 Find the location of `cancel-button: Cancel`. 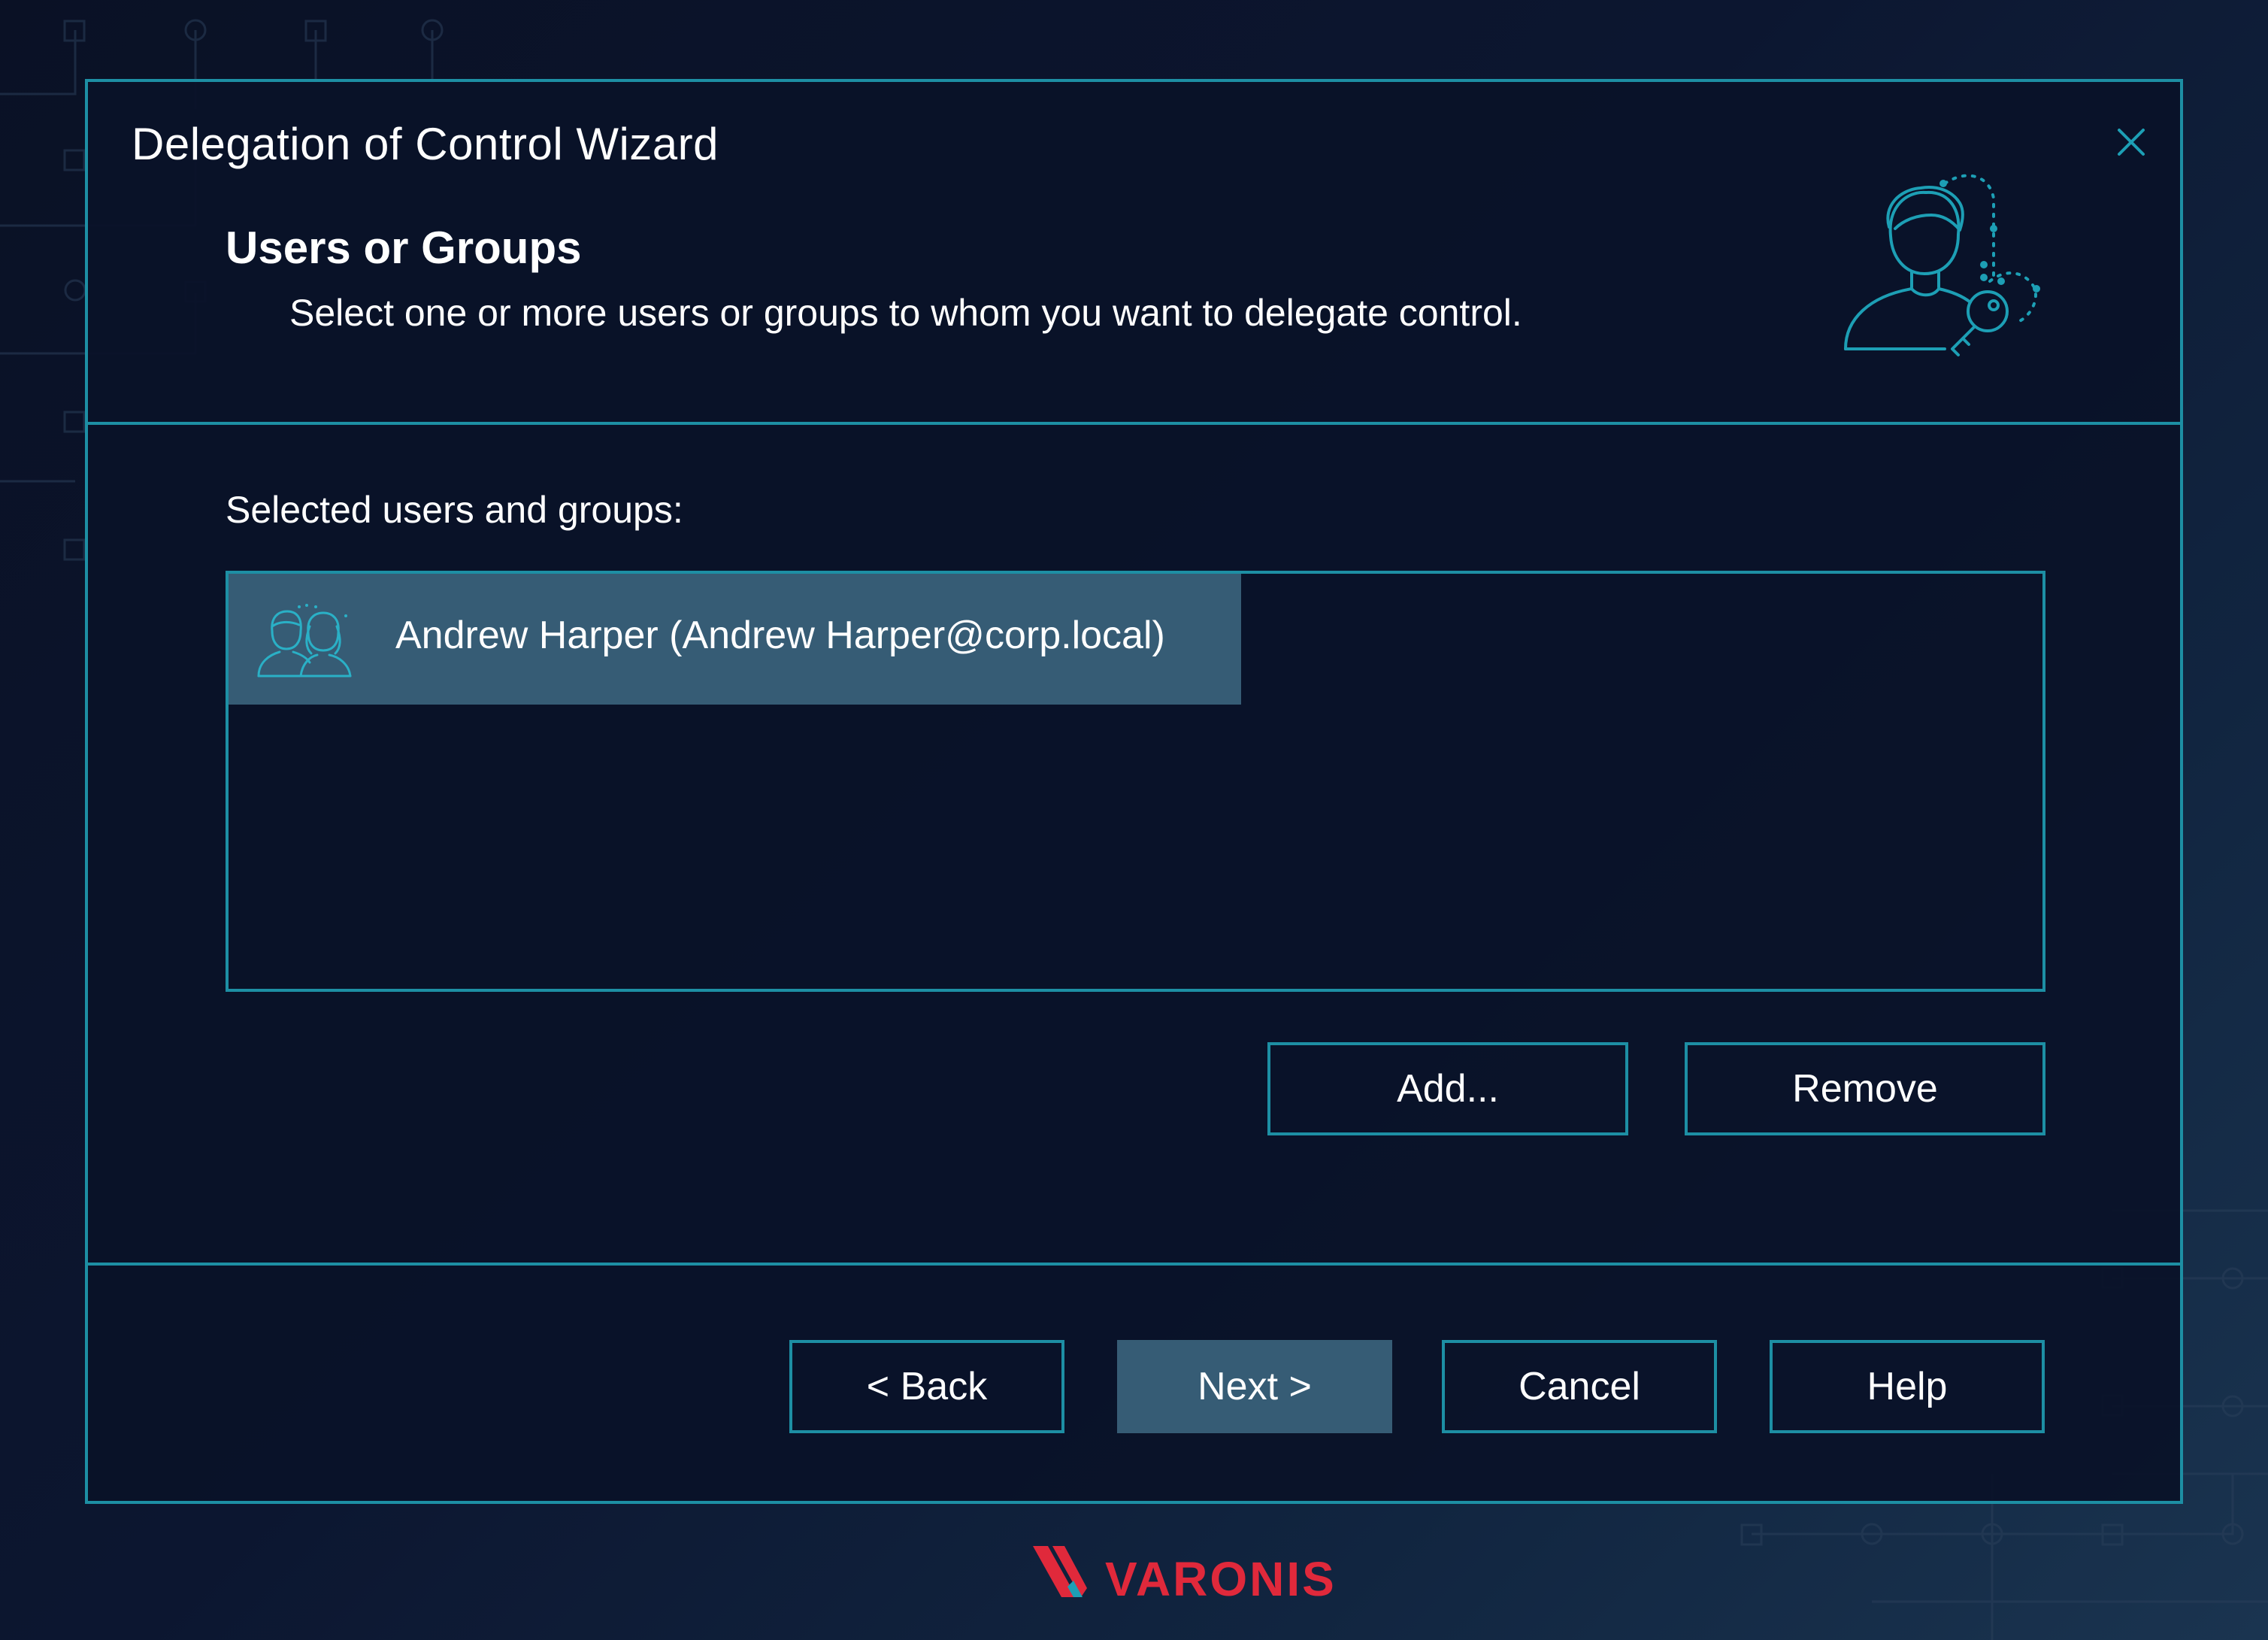

cancel-button: Cancel is located at coordinates (1579, 1386).